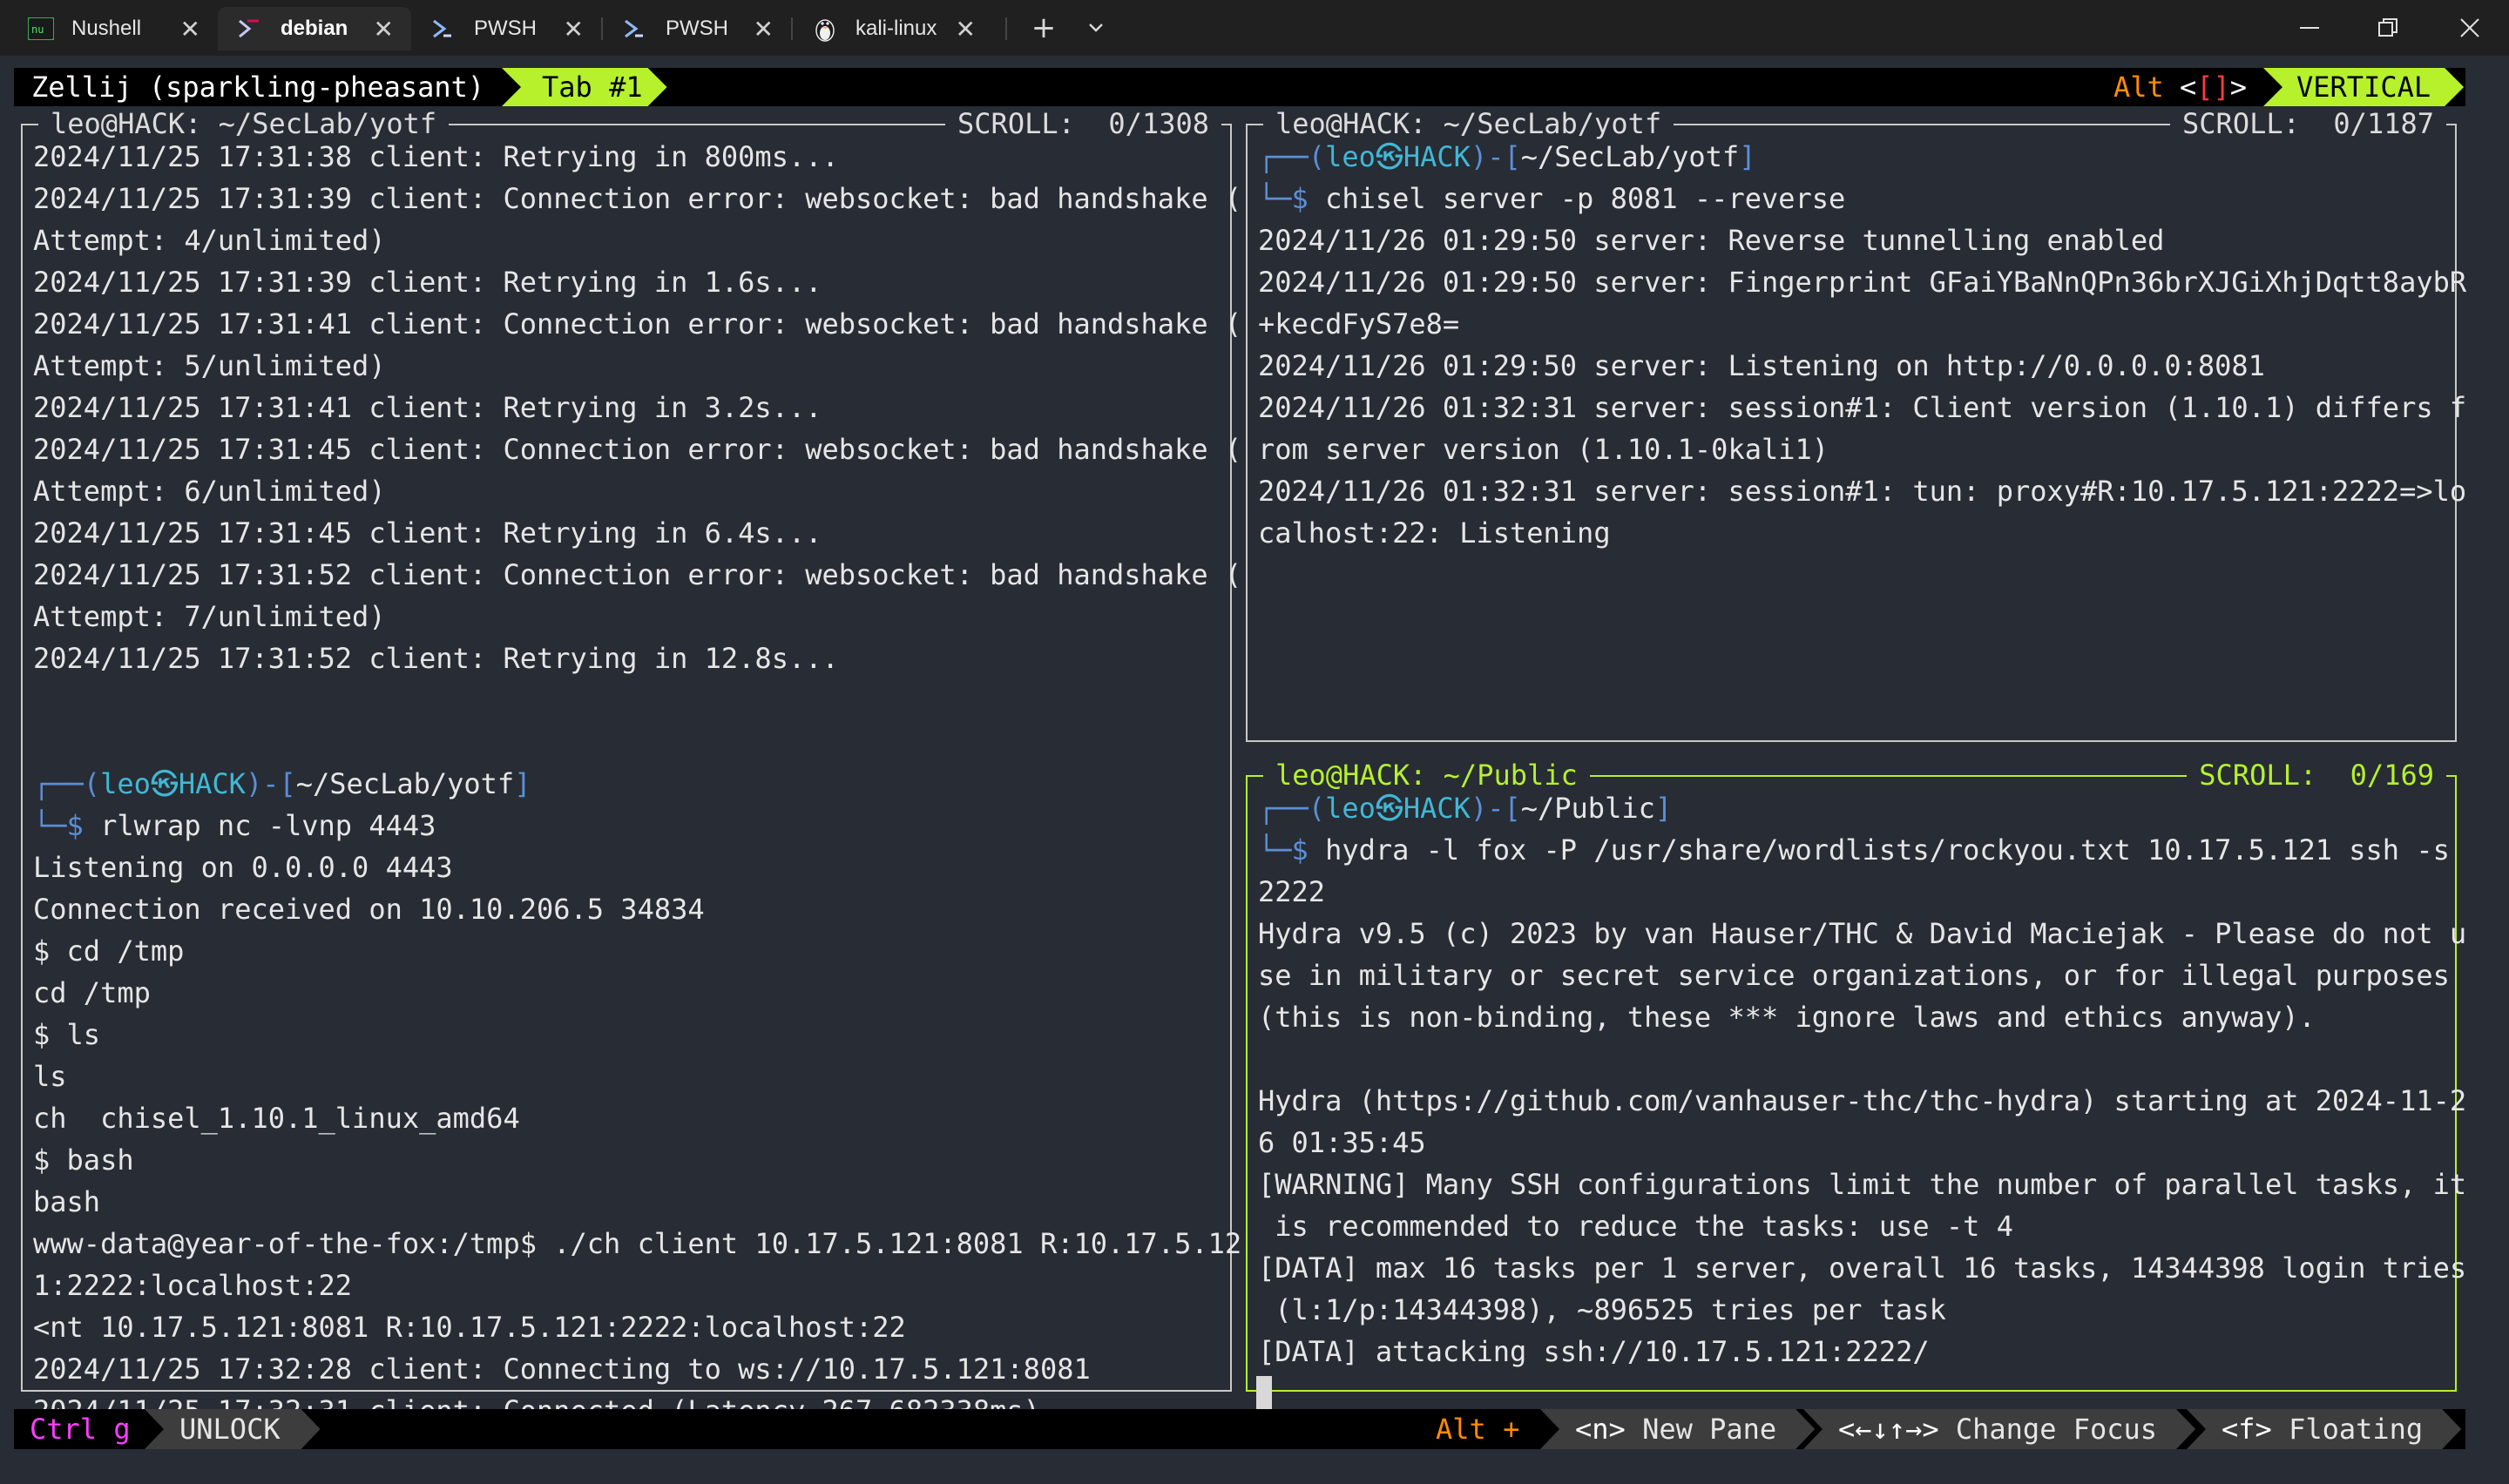 The image size is (2509, 1484). Describe the element at coordinates (1999, 1429) in the screenshot. I see `change-focus-hint: <←↓↑→> Change Focus` at that location.